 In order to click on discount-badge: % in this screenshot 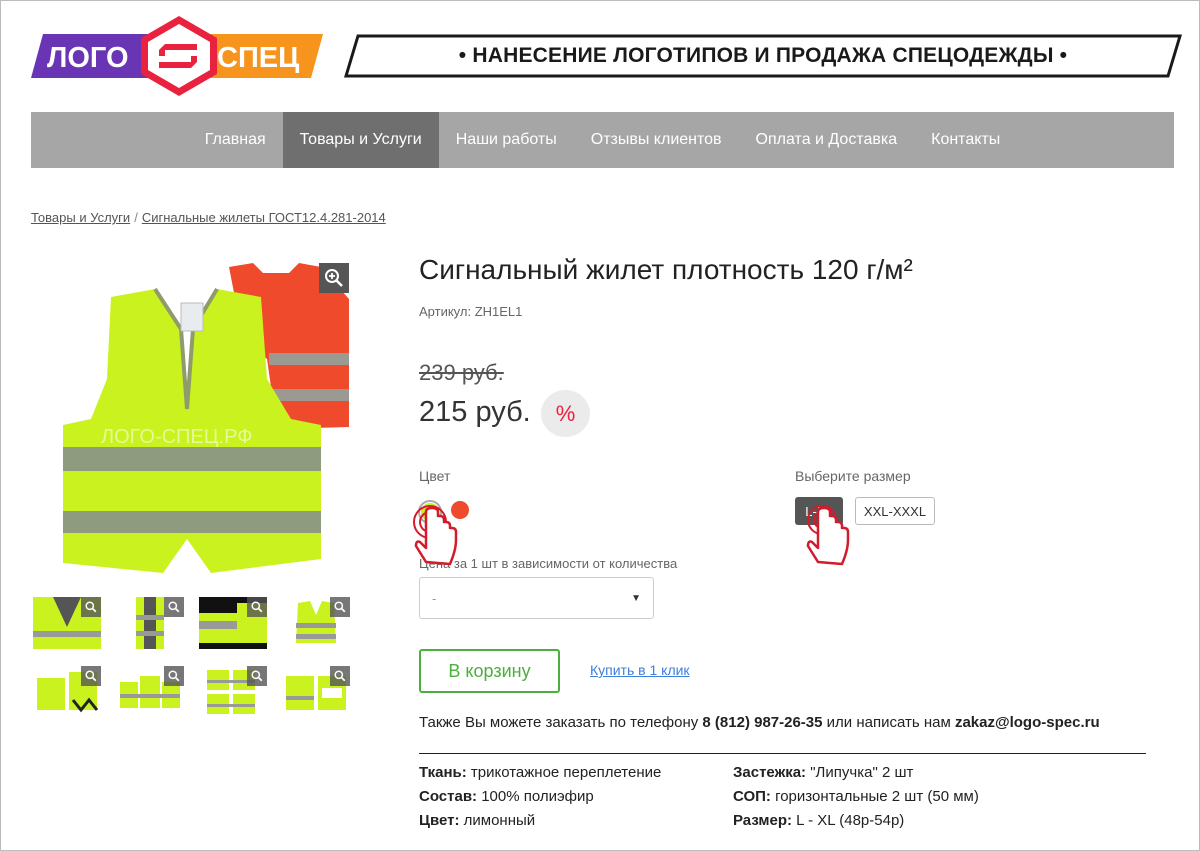, I will do `click(565, 413)`.